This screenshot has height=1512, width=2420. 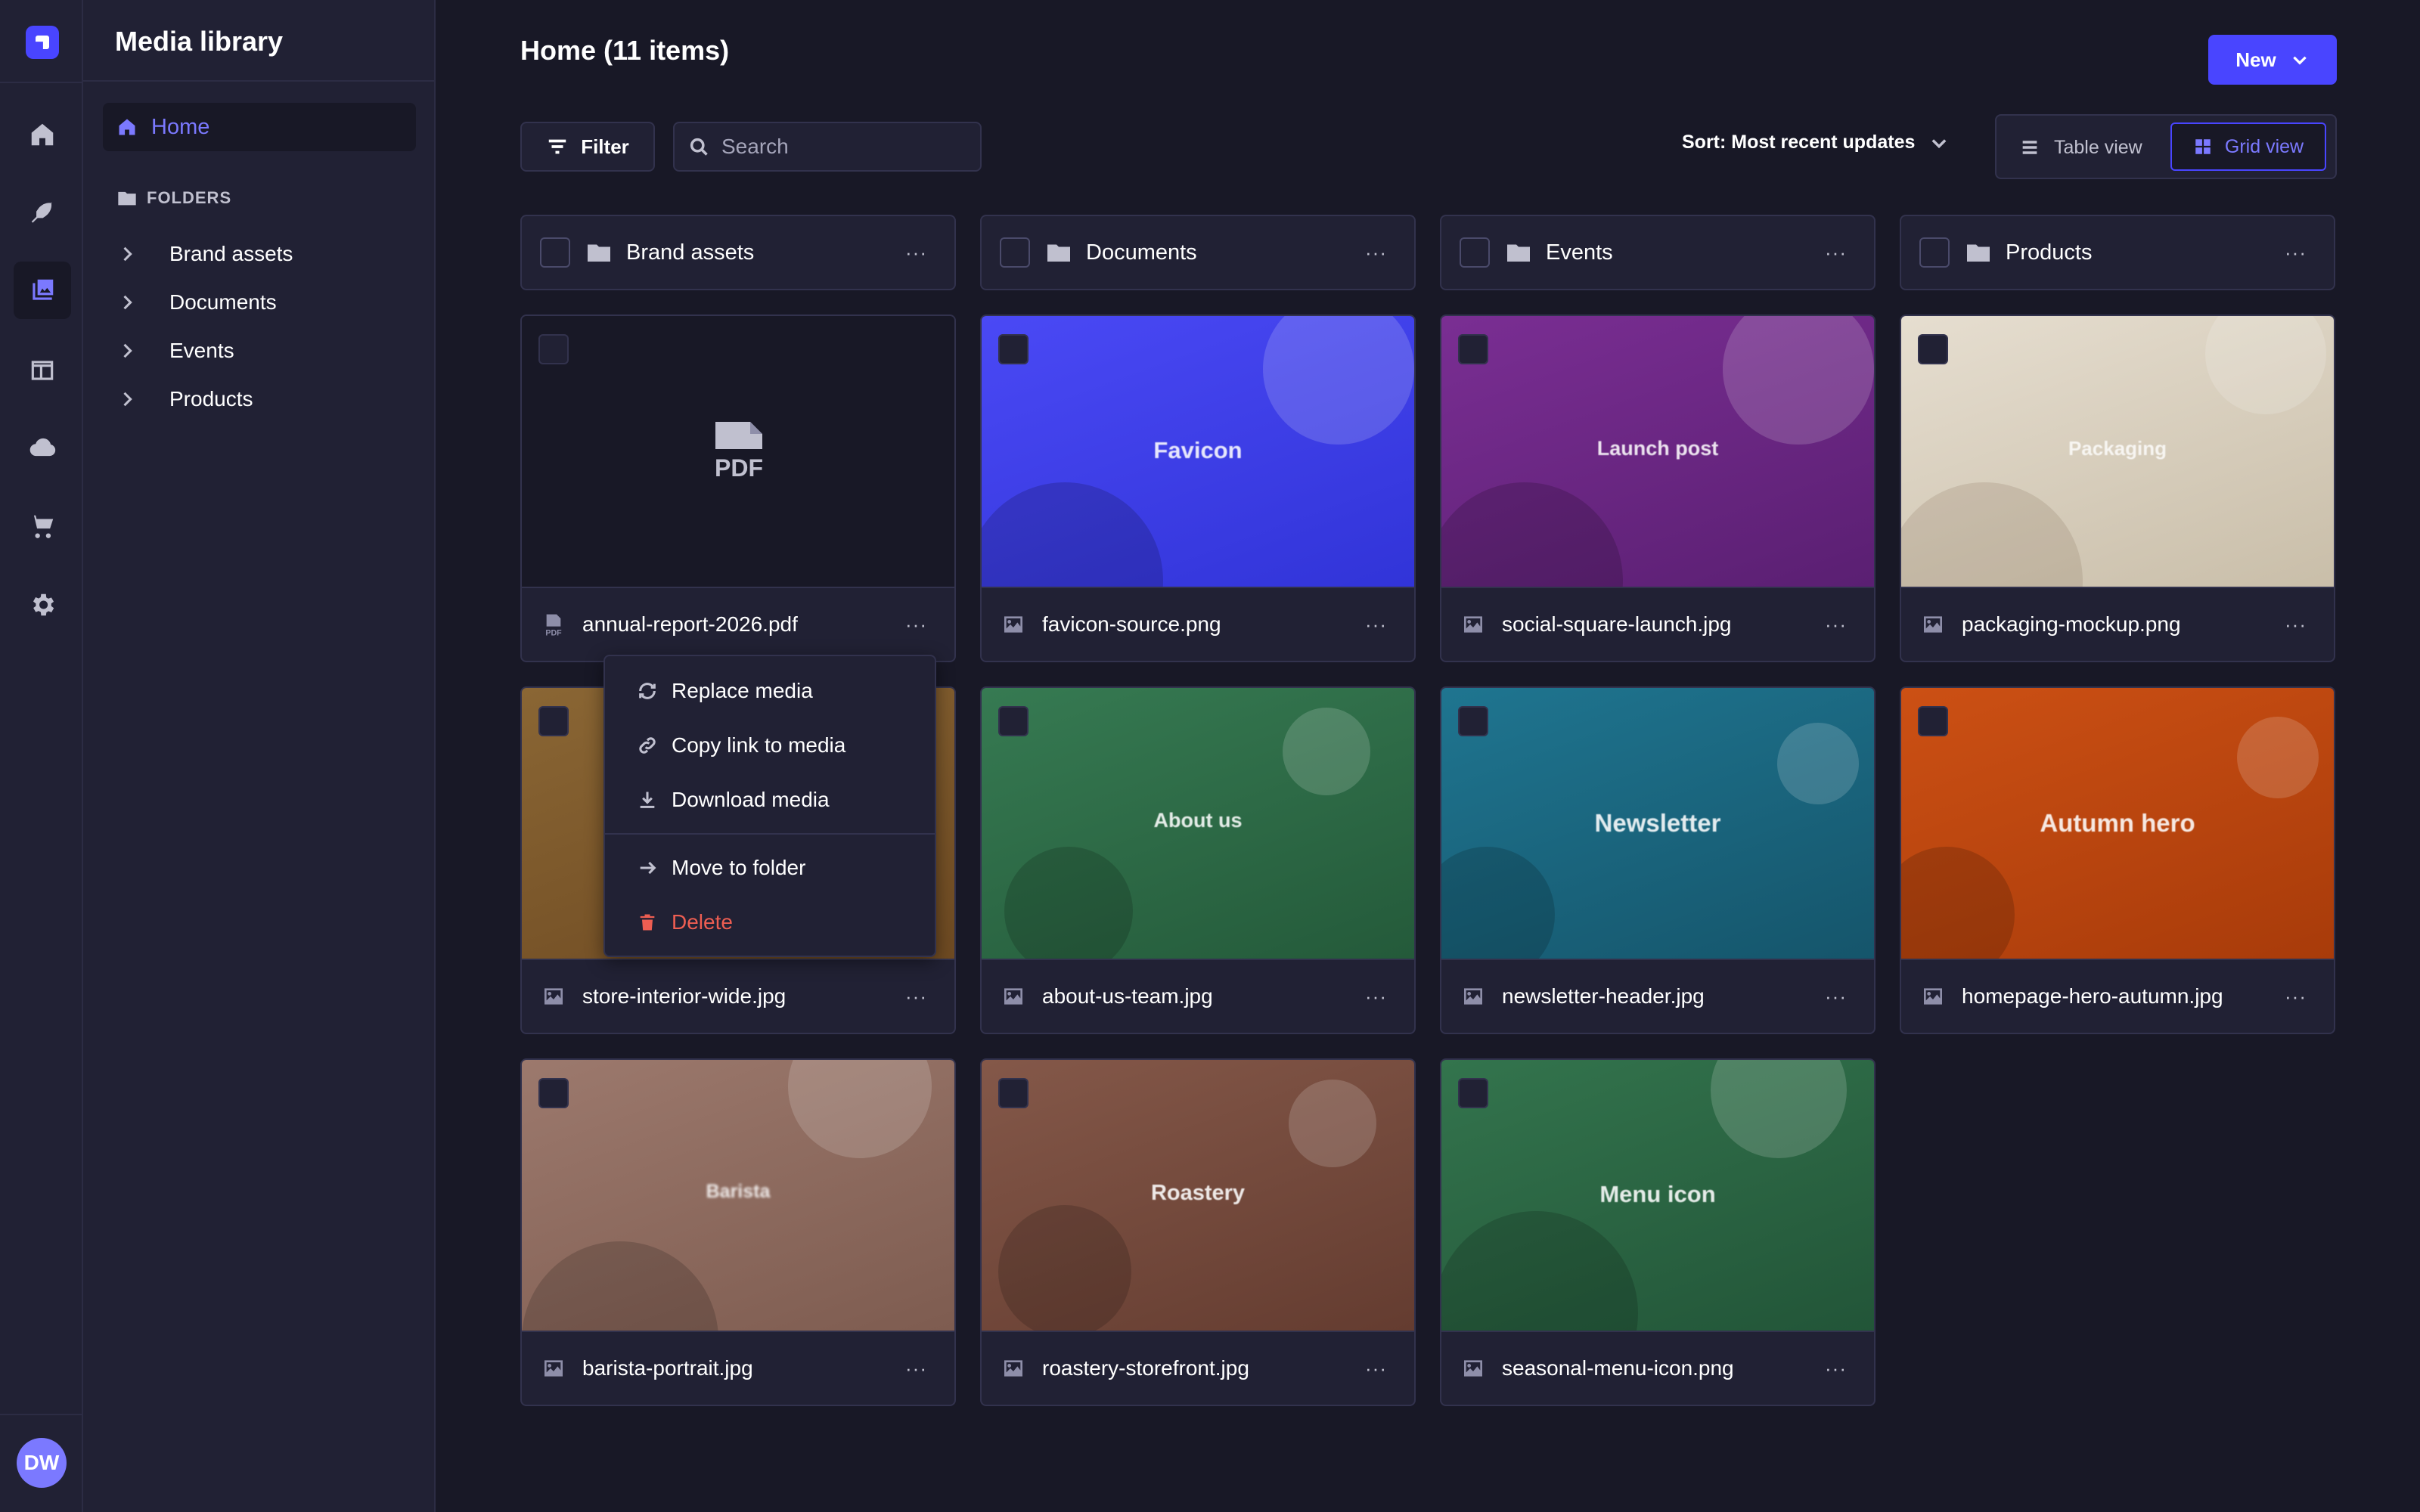 What do you see at coordinates (1198, 253) in the screenshot?
I see `folder-card: Documents ···` at bounding box center [1198, 253].